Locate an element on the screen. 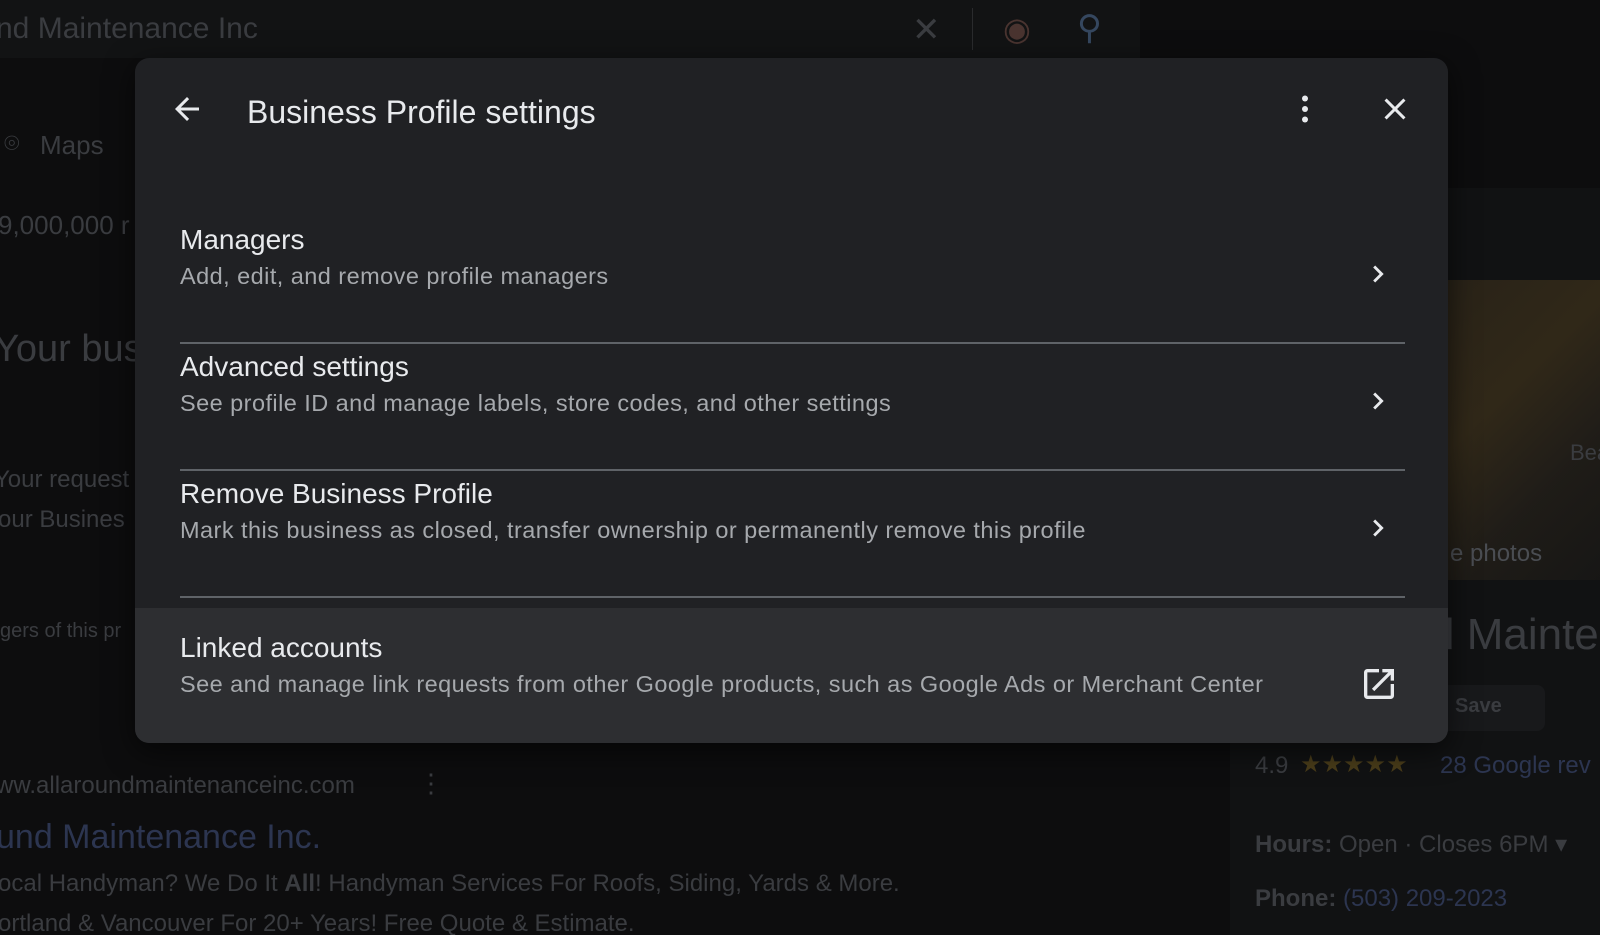 The height and width of the screenshot is (935, 1600). search-icon: ⚲ is located at coordinates (1089, 28).